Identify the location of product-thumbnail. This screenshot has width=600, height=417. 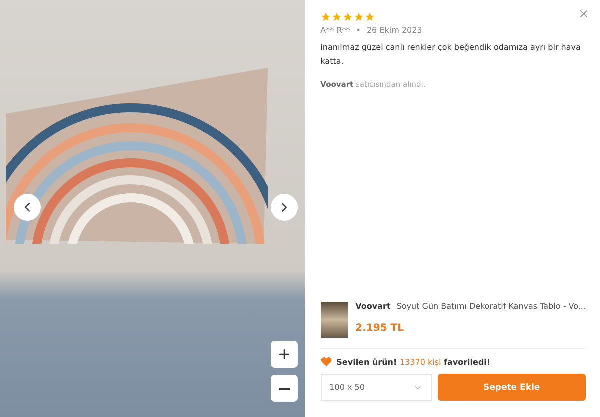
(334, 320).